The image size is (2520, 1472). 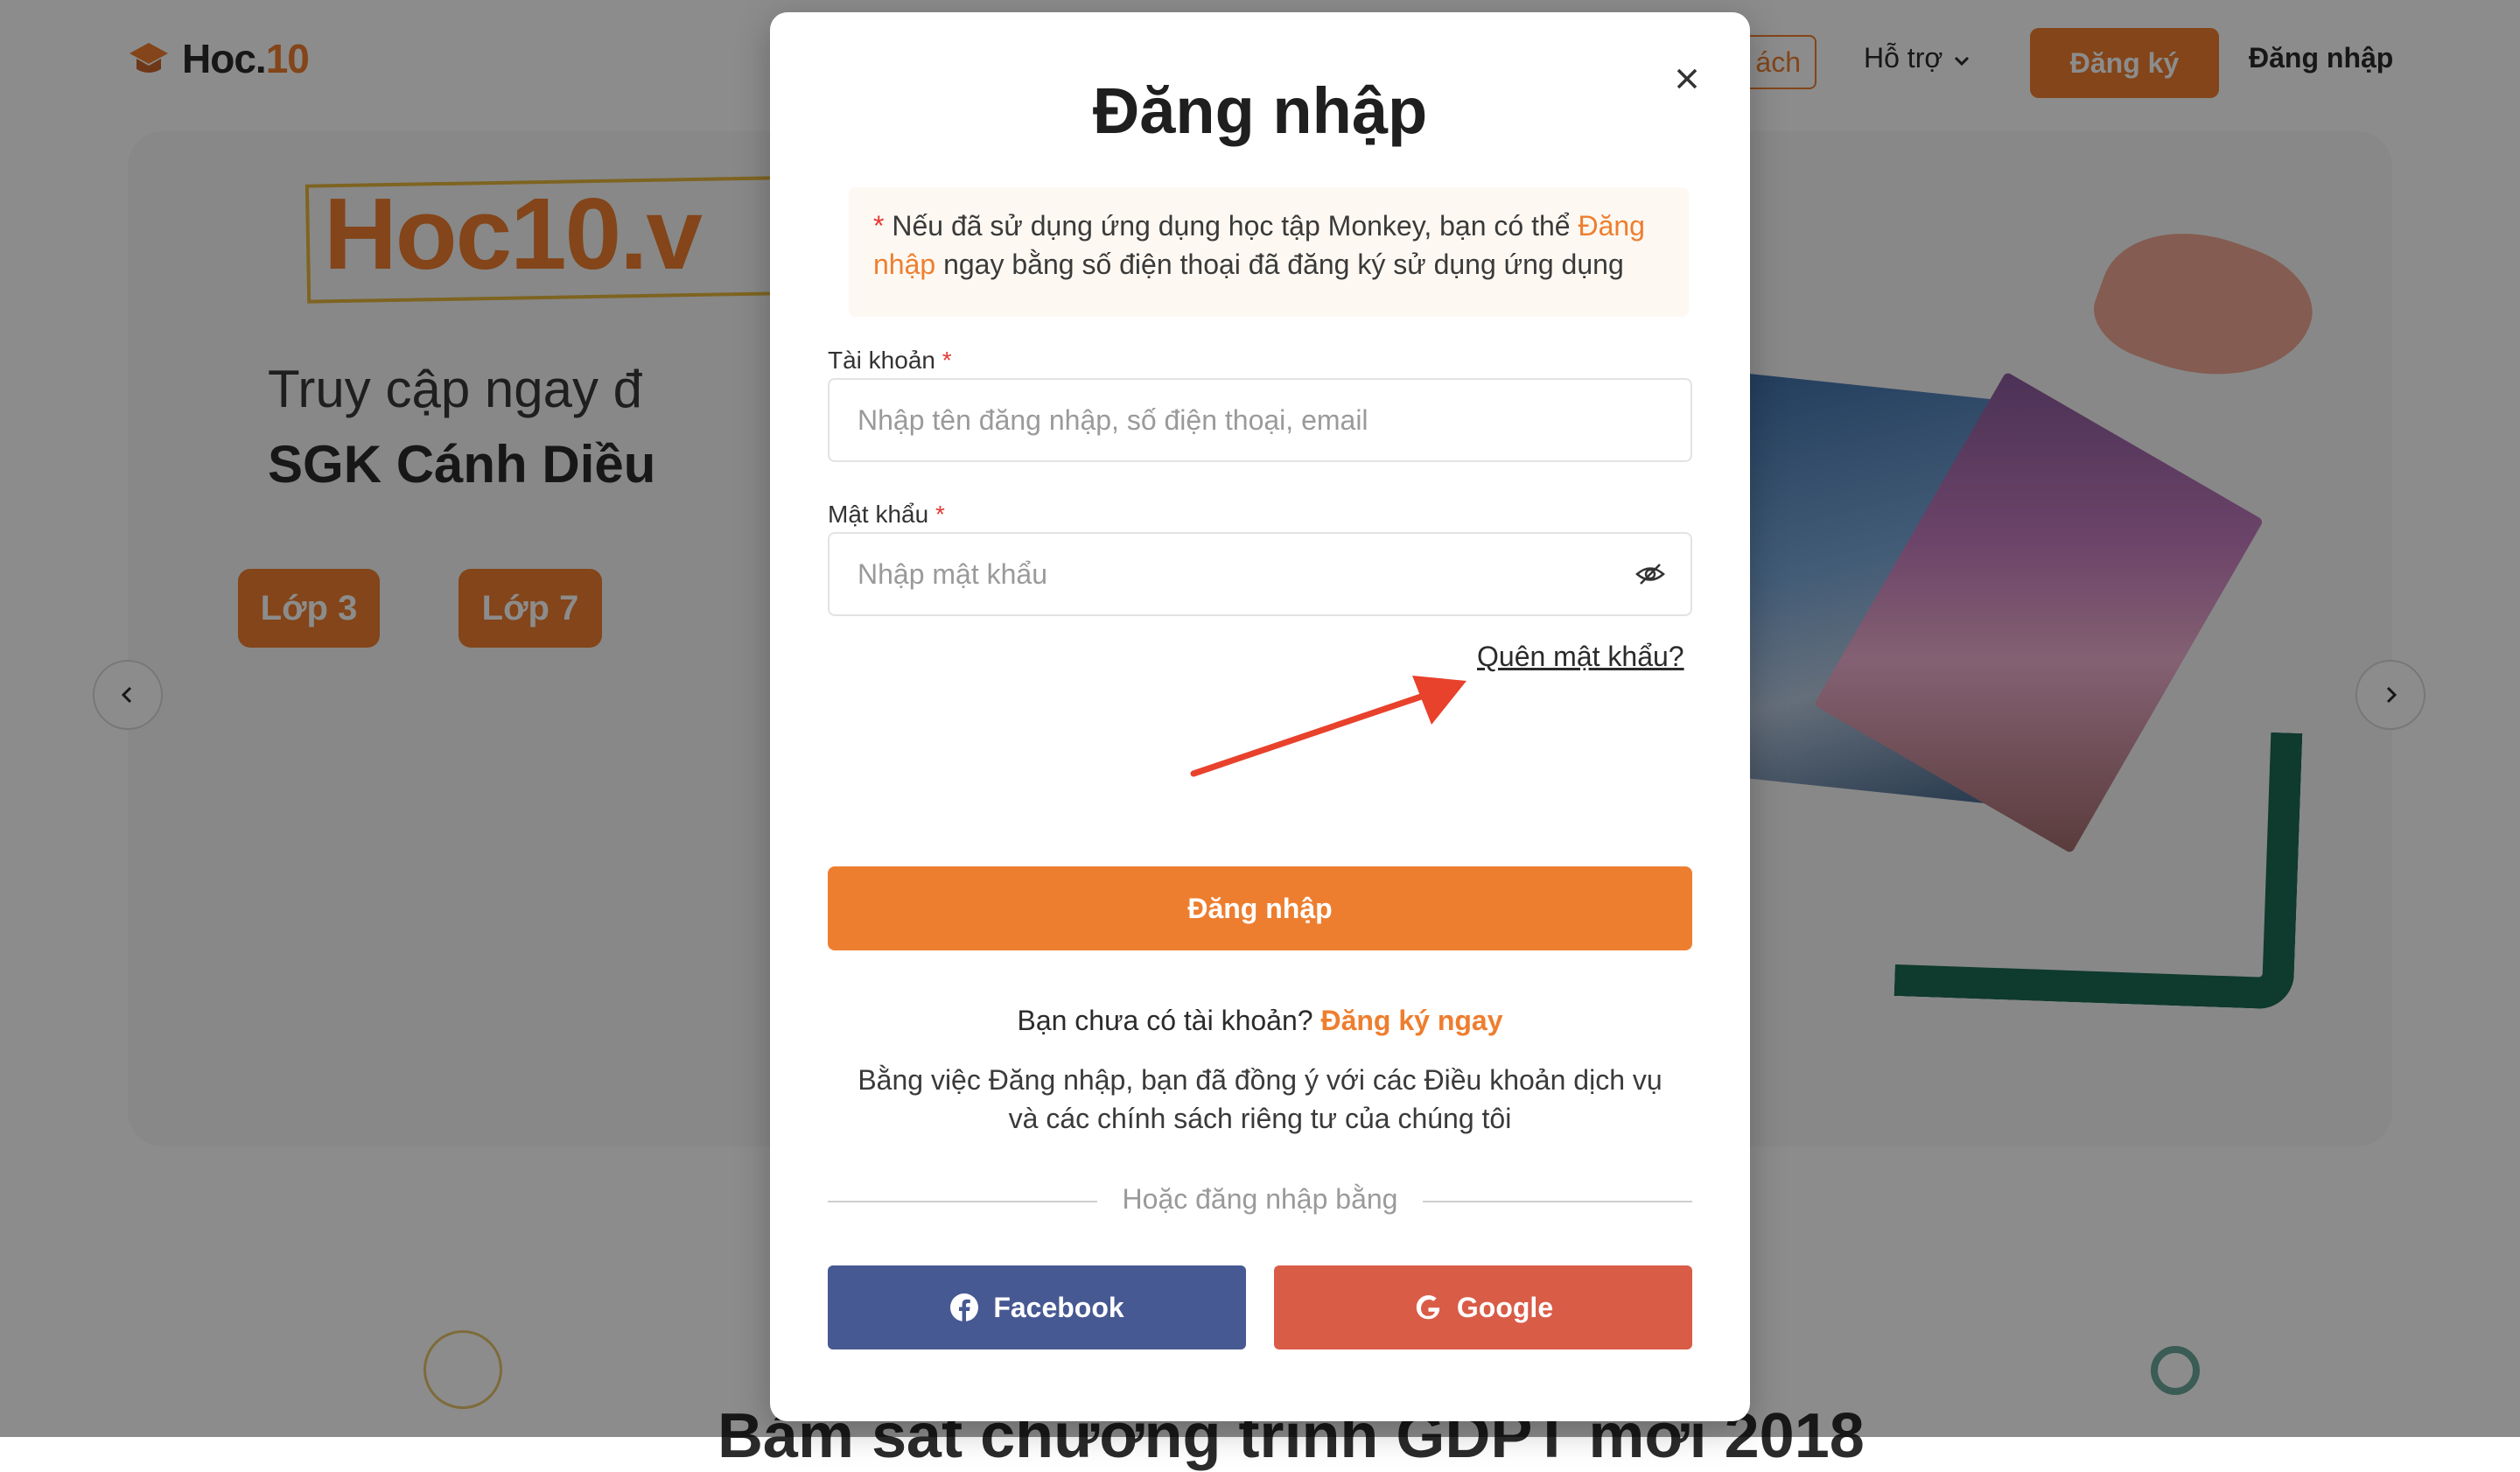 I want to click on annotation-arrow-icon, so click(x=1328, y=726).